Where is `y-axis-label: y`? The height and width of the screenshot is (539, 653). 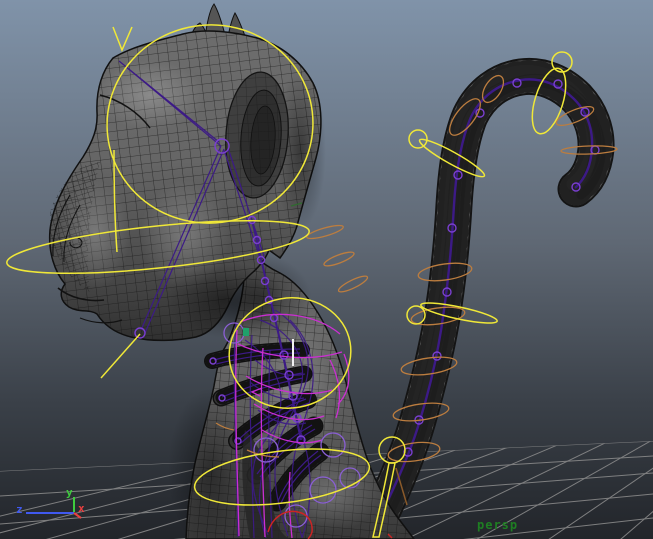 y-axis-label: y is located at coordinates (69, 492).